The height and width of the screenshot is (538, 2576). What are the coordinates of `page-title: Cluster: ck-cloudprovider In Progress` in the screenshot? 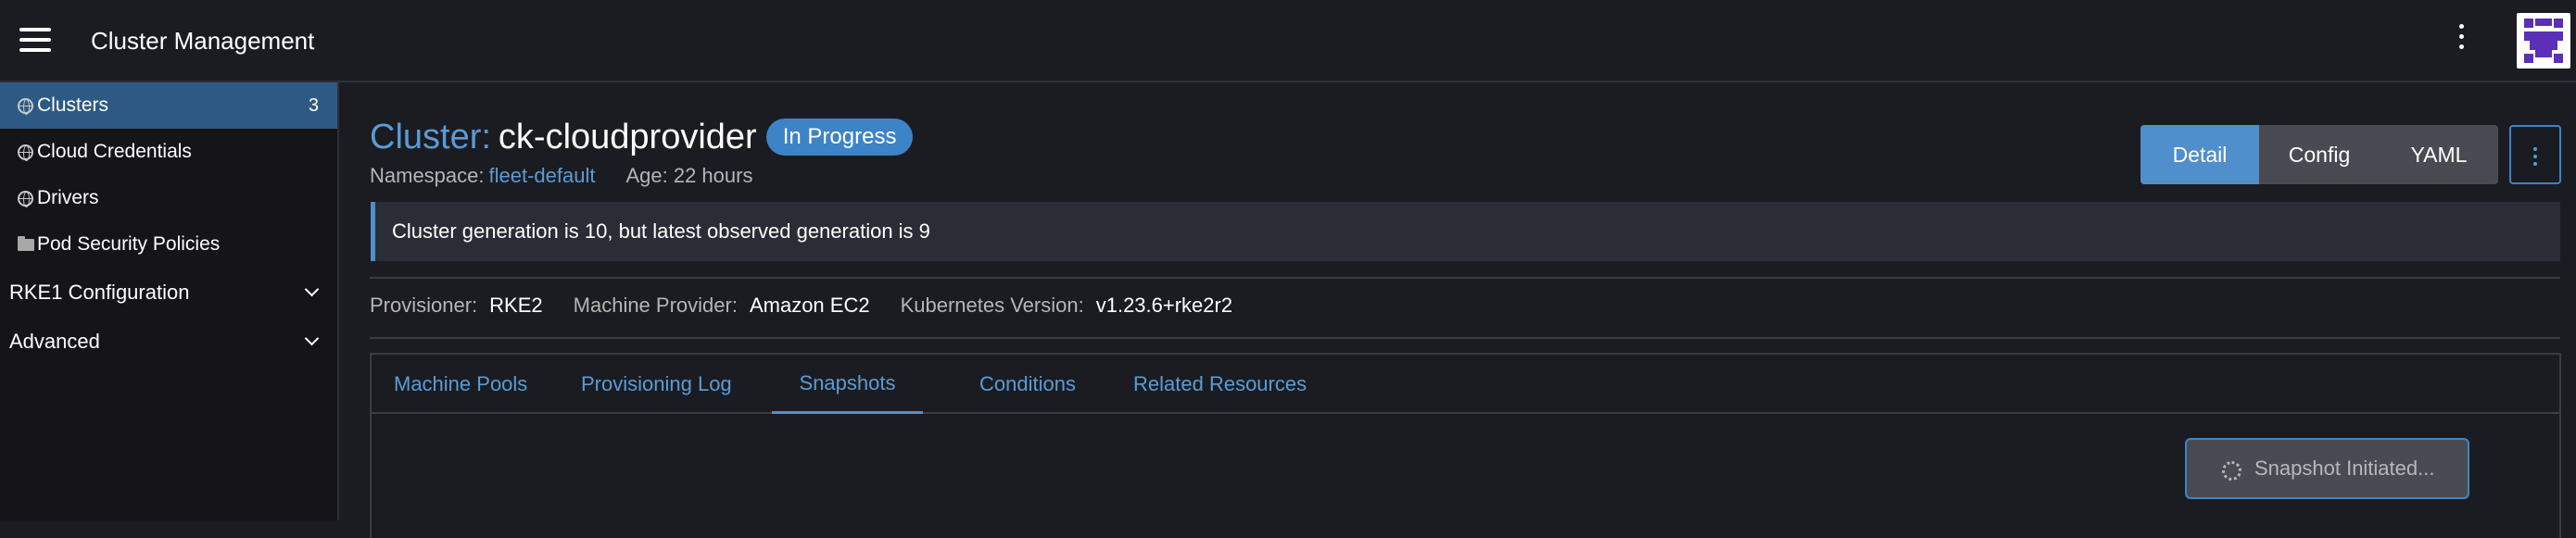 It's located at (642, 137).